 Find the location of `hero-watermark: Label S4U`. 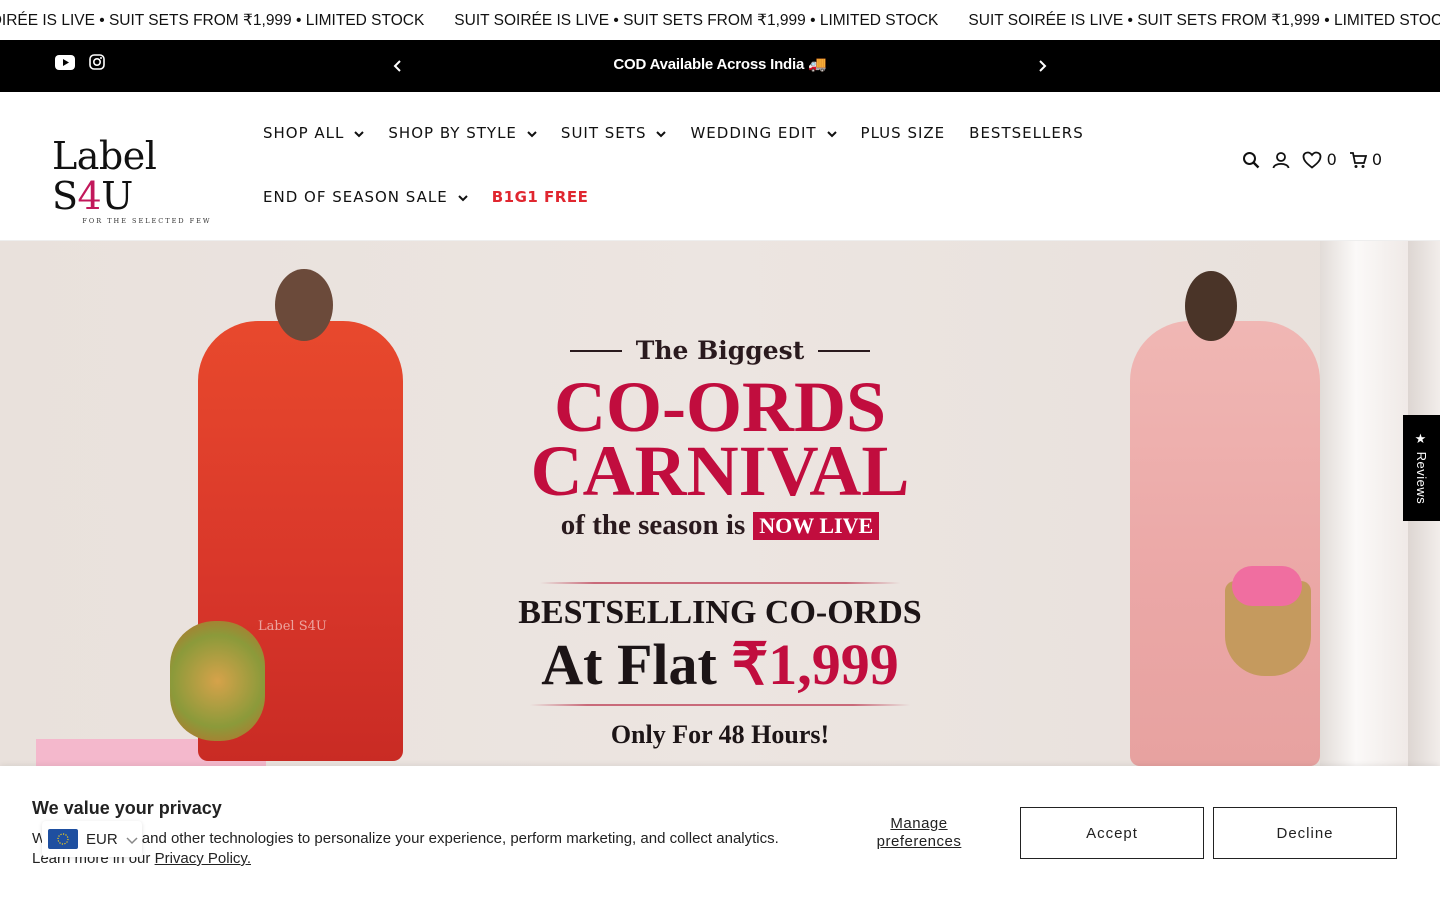

hero-watermark: Label S4U is located at coordinates (292, 626).